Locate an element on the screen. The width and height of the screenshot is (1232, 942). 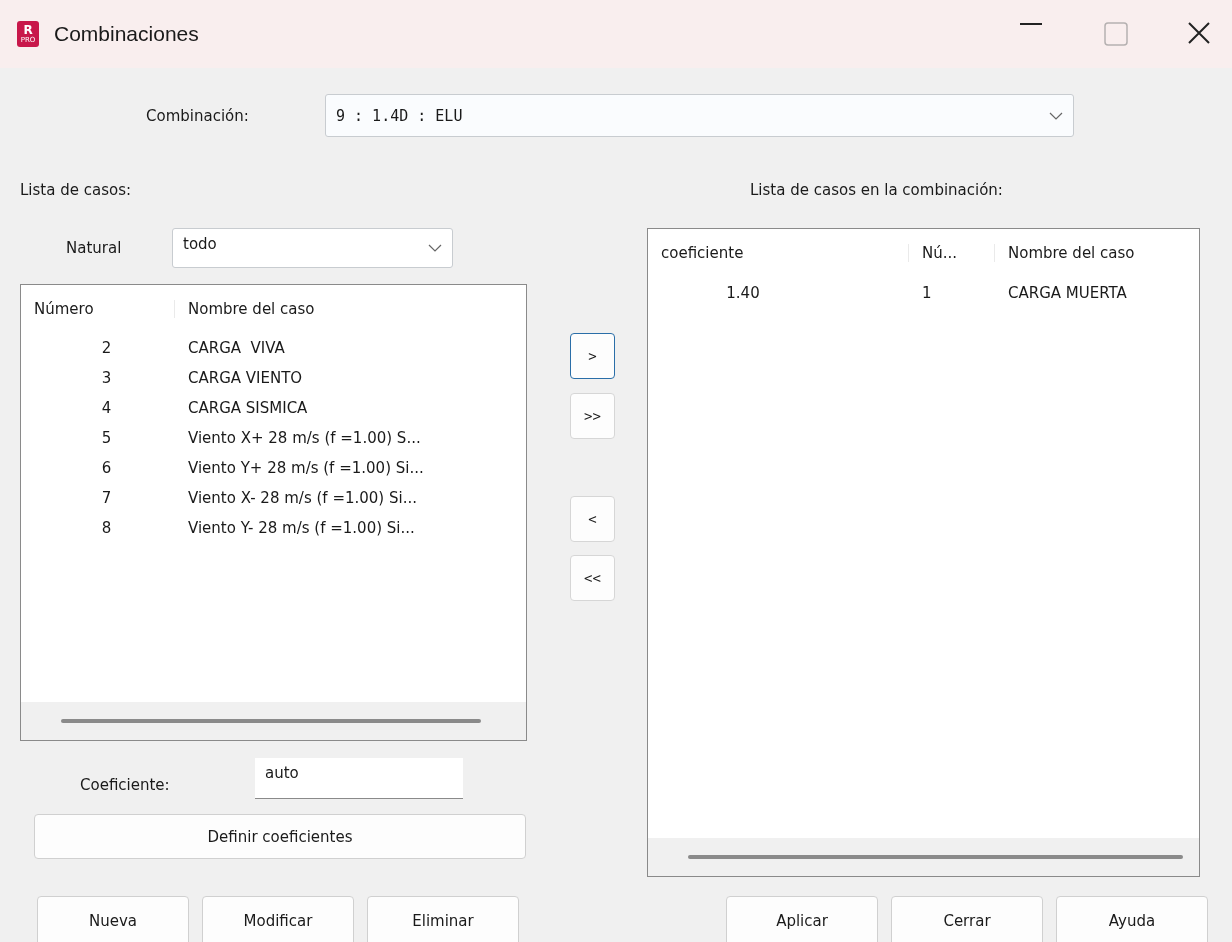
define-coefficients-button: Definir coeficientes is located at coordinates (280, 836).